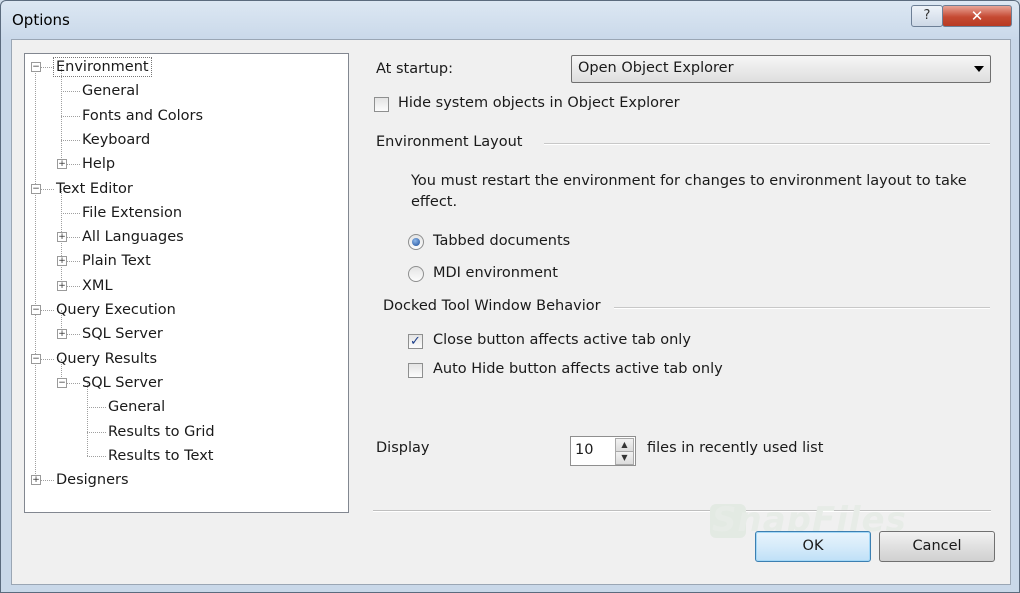 The image size is (1020, 593). I want to click on ok-label: OK, so click(813, 546).